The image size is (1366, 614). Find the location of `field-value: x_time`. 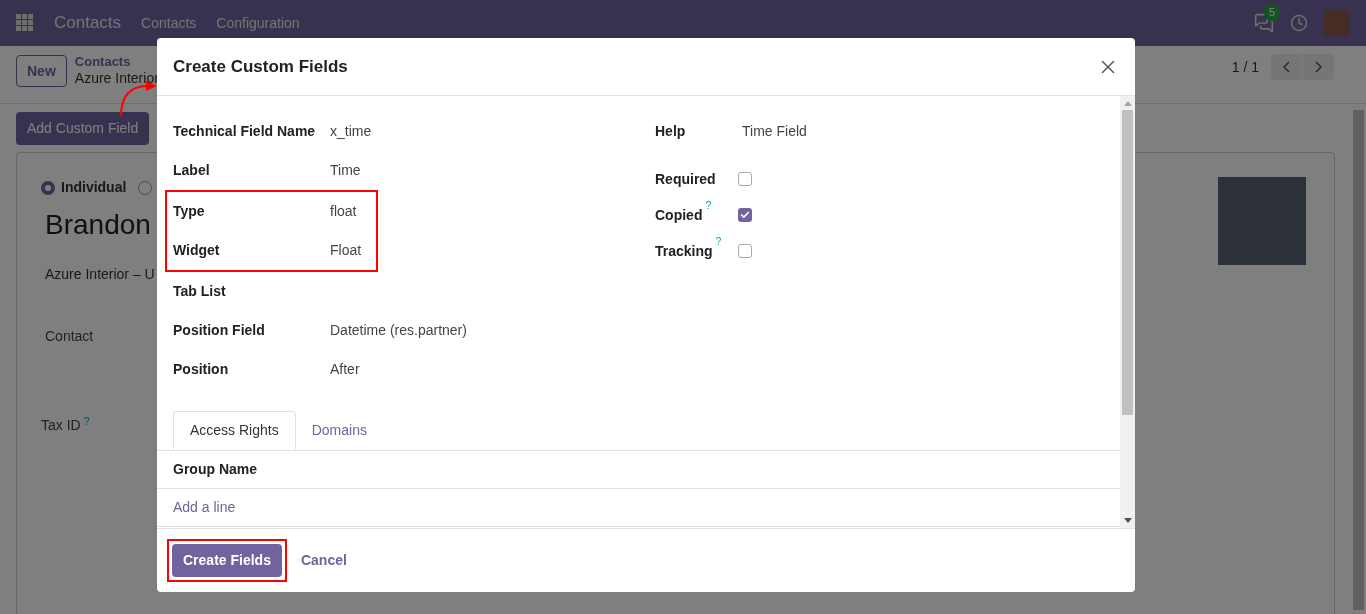

field-value: x_time is located at coordinates (351, 131).